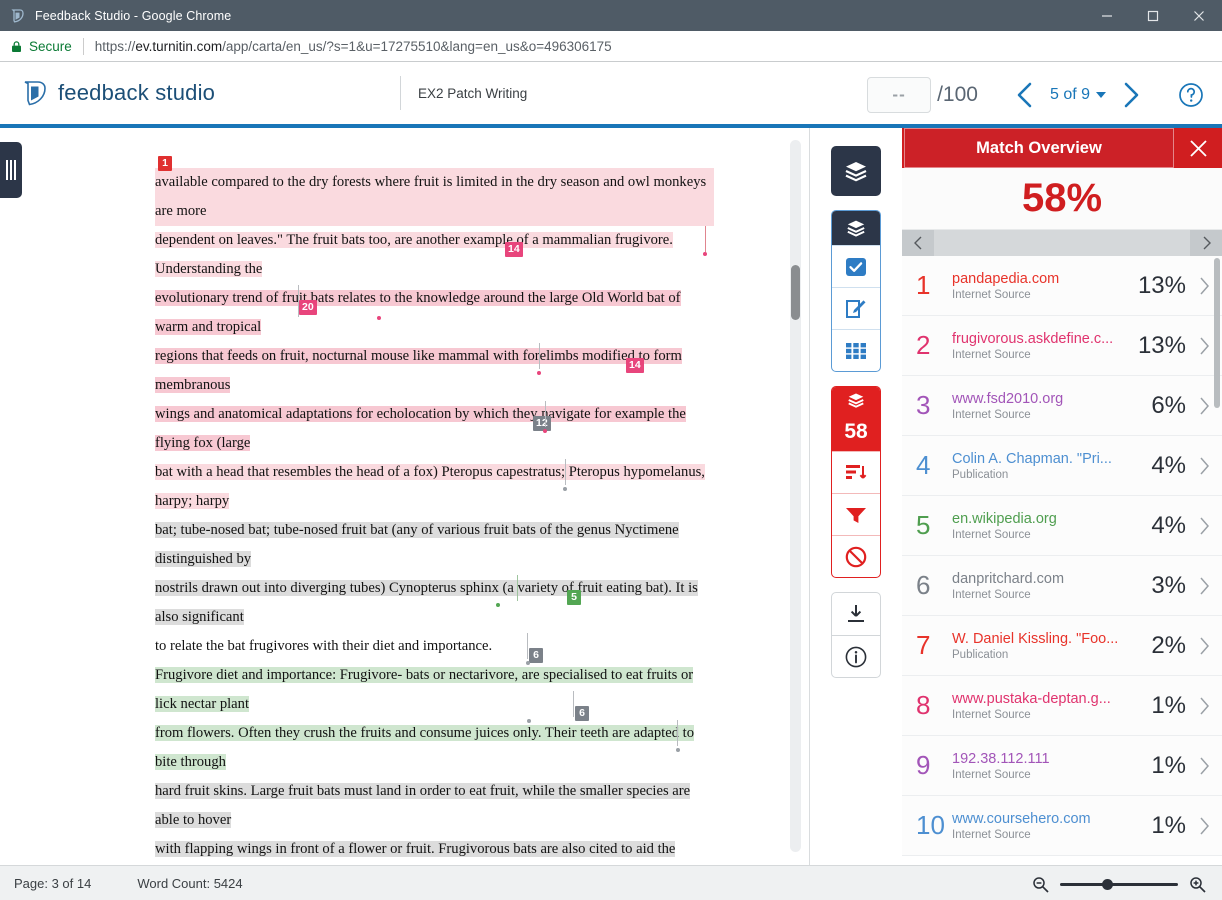 Image resolution: width=1222 pixels, height=900 pixels. Describe the element at coordinates (856, 228) in the screenshot. I see `grading-layers` at that location.